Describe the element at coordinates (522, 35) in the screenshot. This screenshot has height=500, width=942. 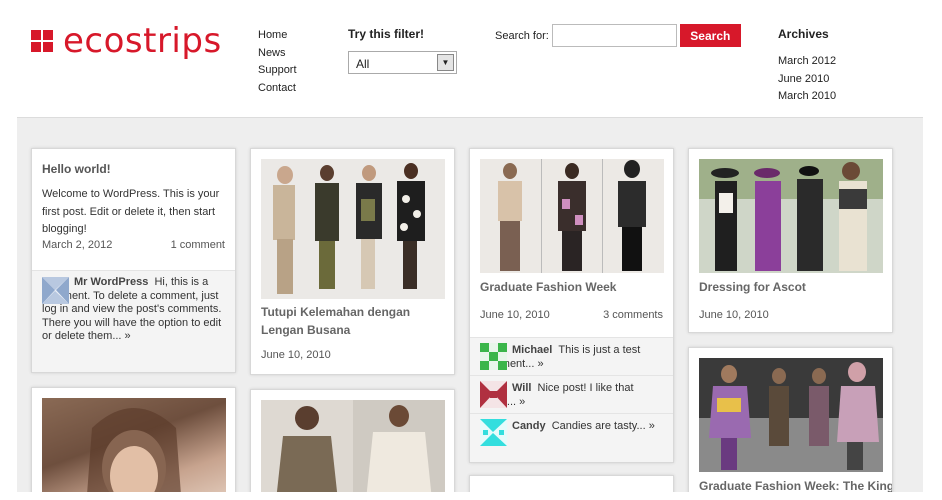
I see `search-label: Search for:` at that location.